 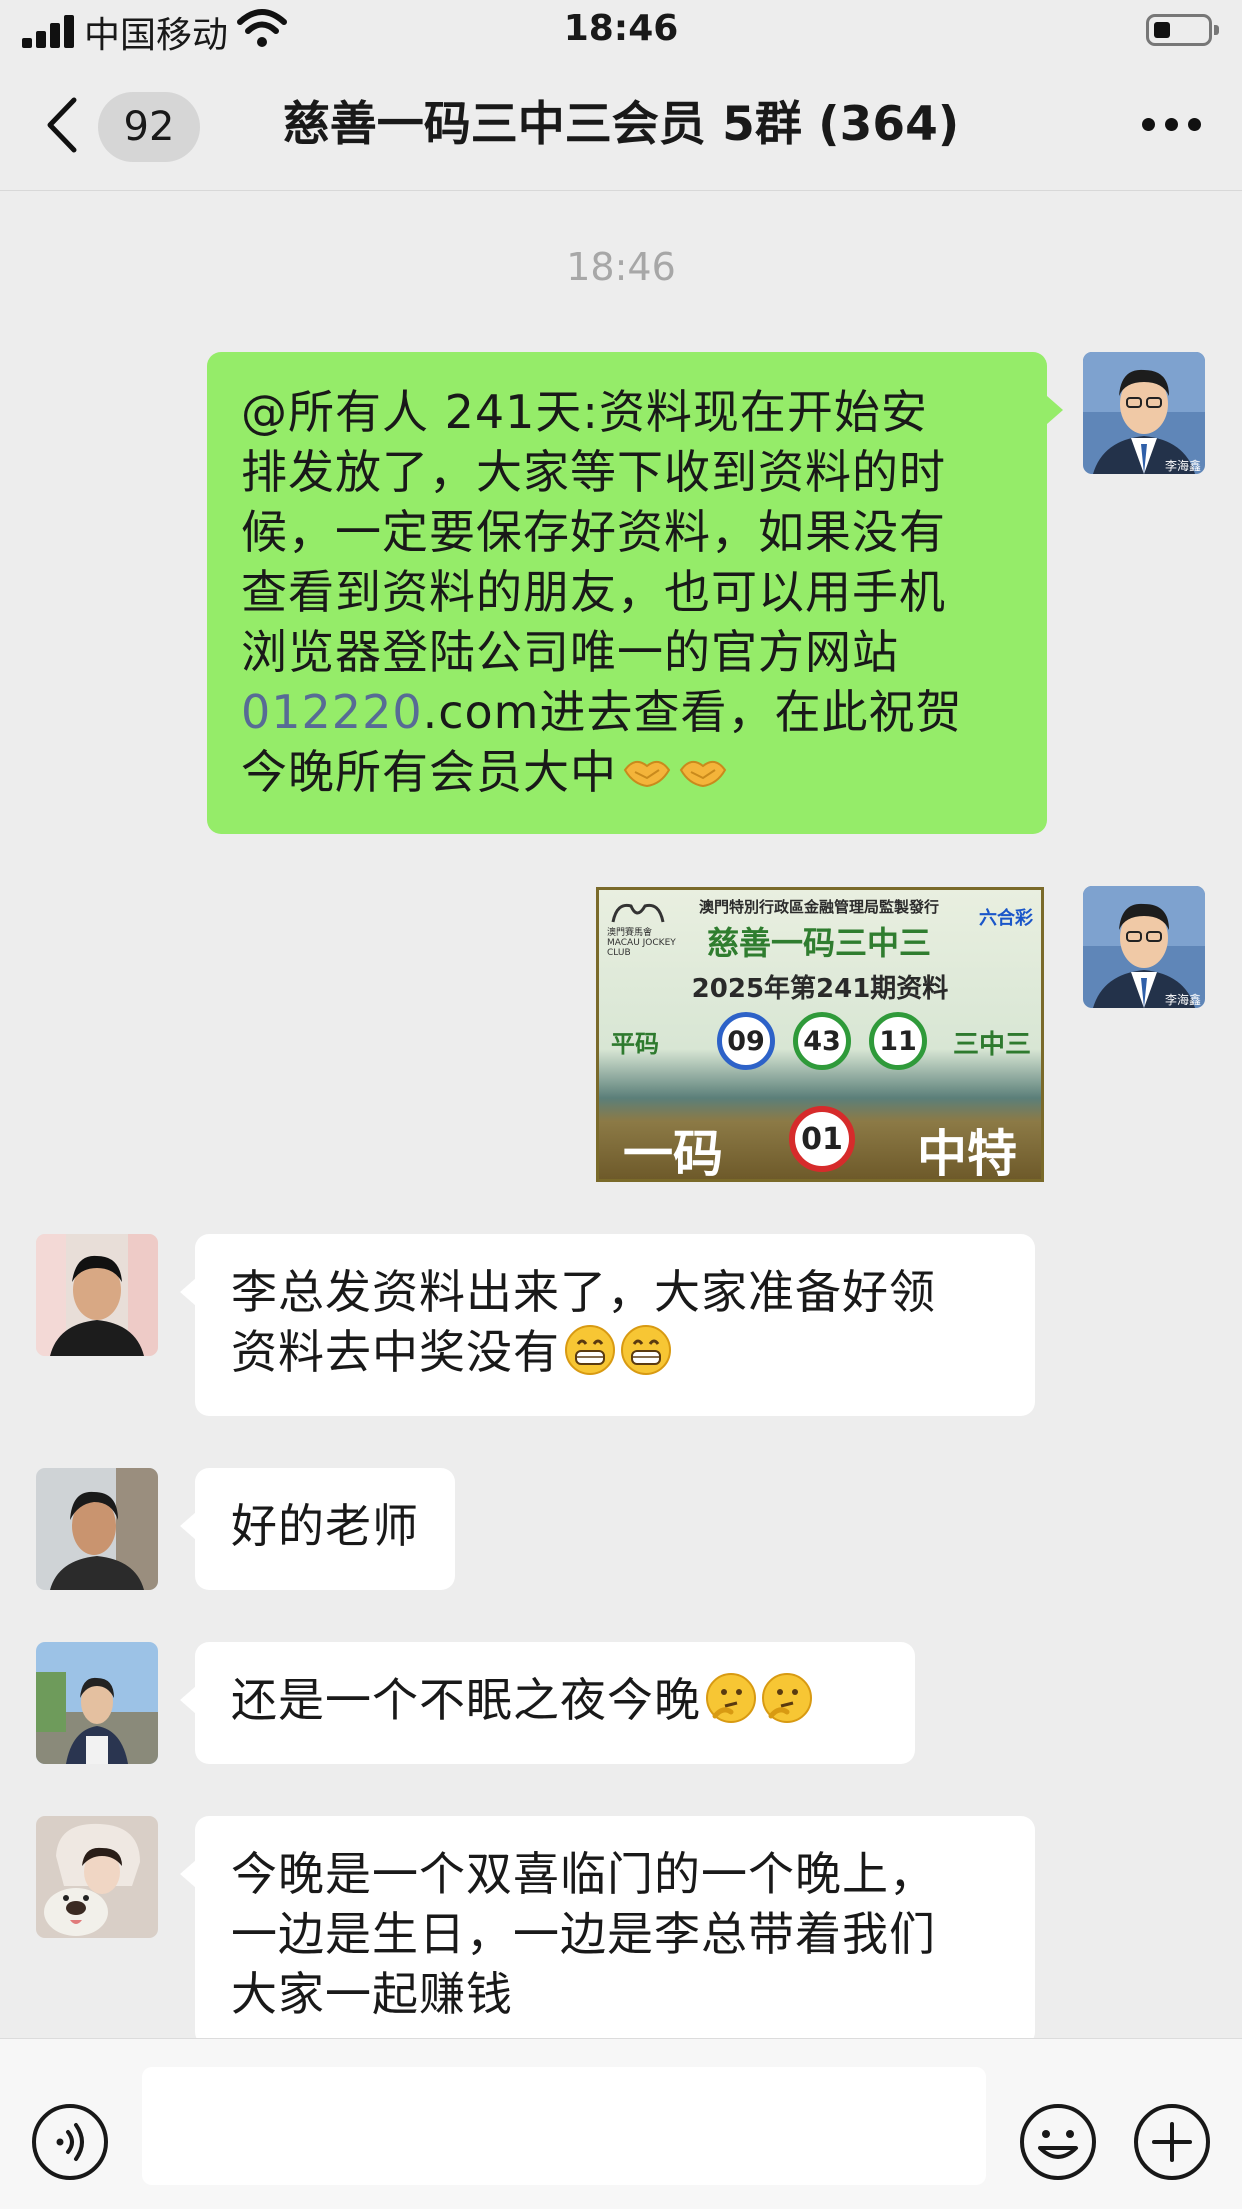 What do you see at coordinates (822, 1139) in the screenshot?
I see `special-ball: 01` at bounding box center [822, 1139].